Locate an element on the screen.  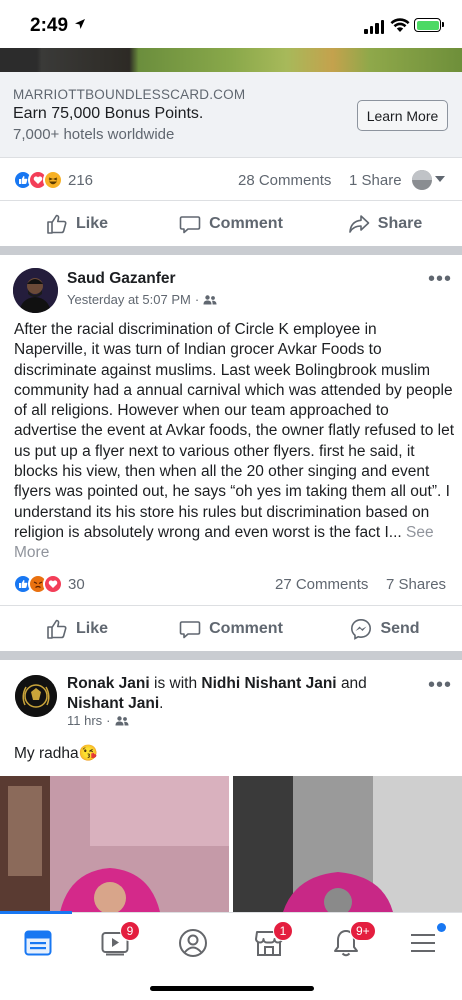
ad-comments-count: 28 Comments is located at coordinates (284, 180).